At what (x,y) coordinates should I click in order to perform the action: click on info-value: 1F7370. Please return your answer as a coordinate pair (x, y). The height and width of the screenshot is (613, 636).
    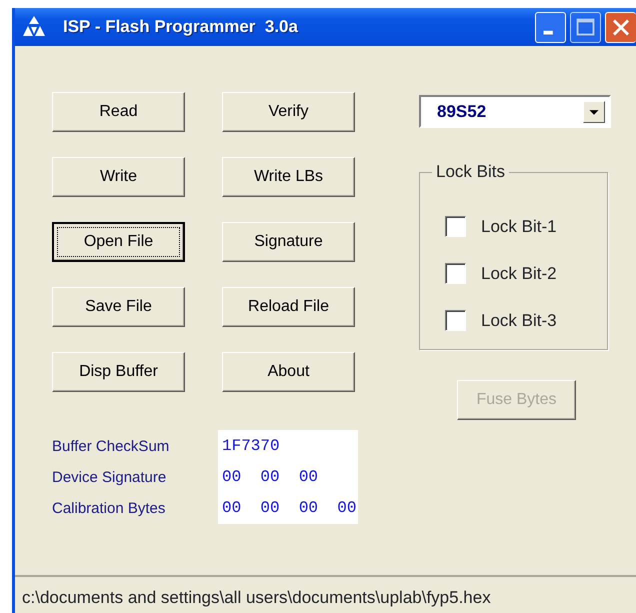
    Looking at the image, I should click on (251, 446).